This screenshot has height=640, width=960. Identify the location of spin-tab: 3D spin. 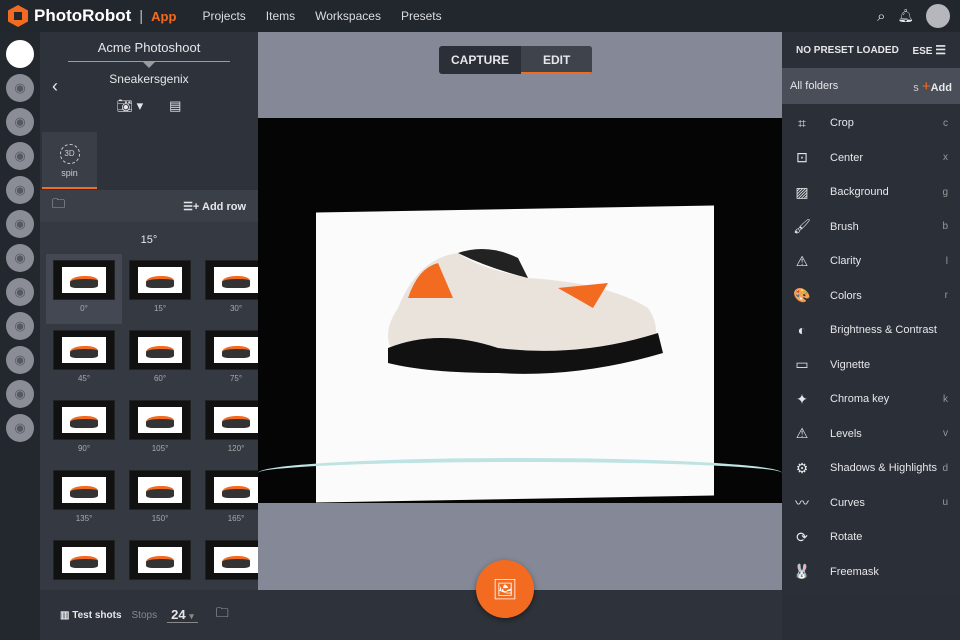
(69, 160).